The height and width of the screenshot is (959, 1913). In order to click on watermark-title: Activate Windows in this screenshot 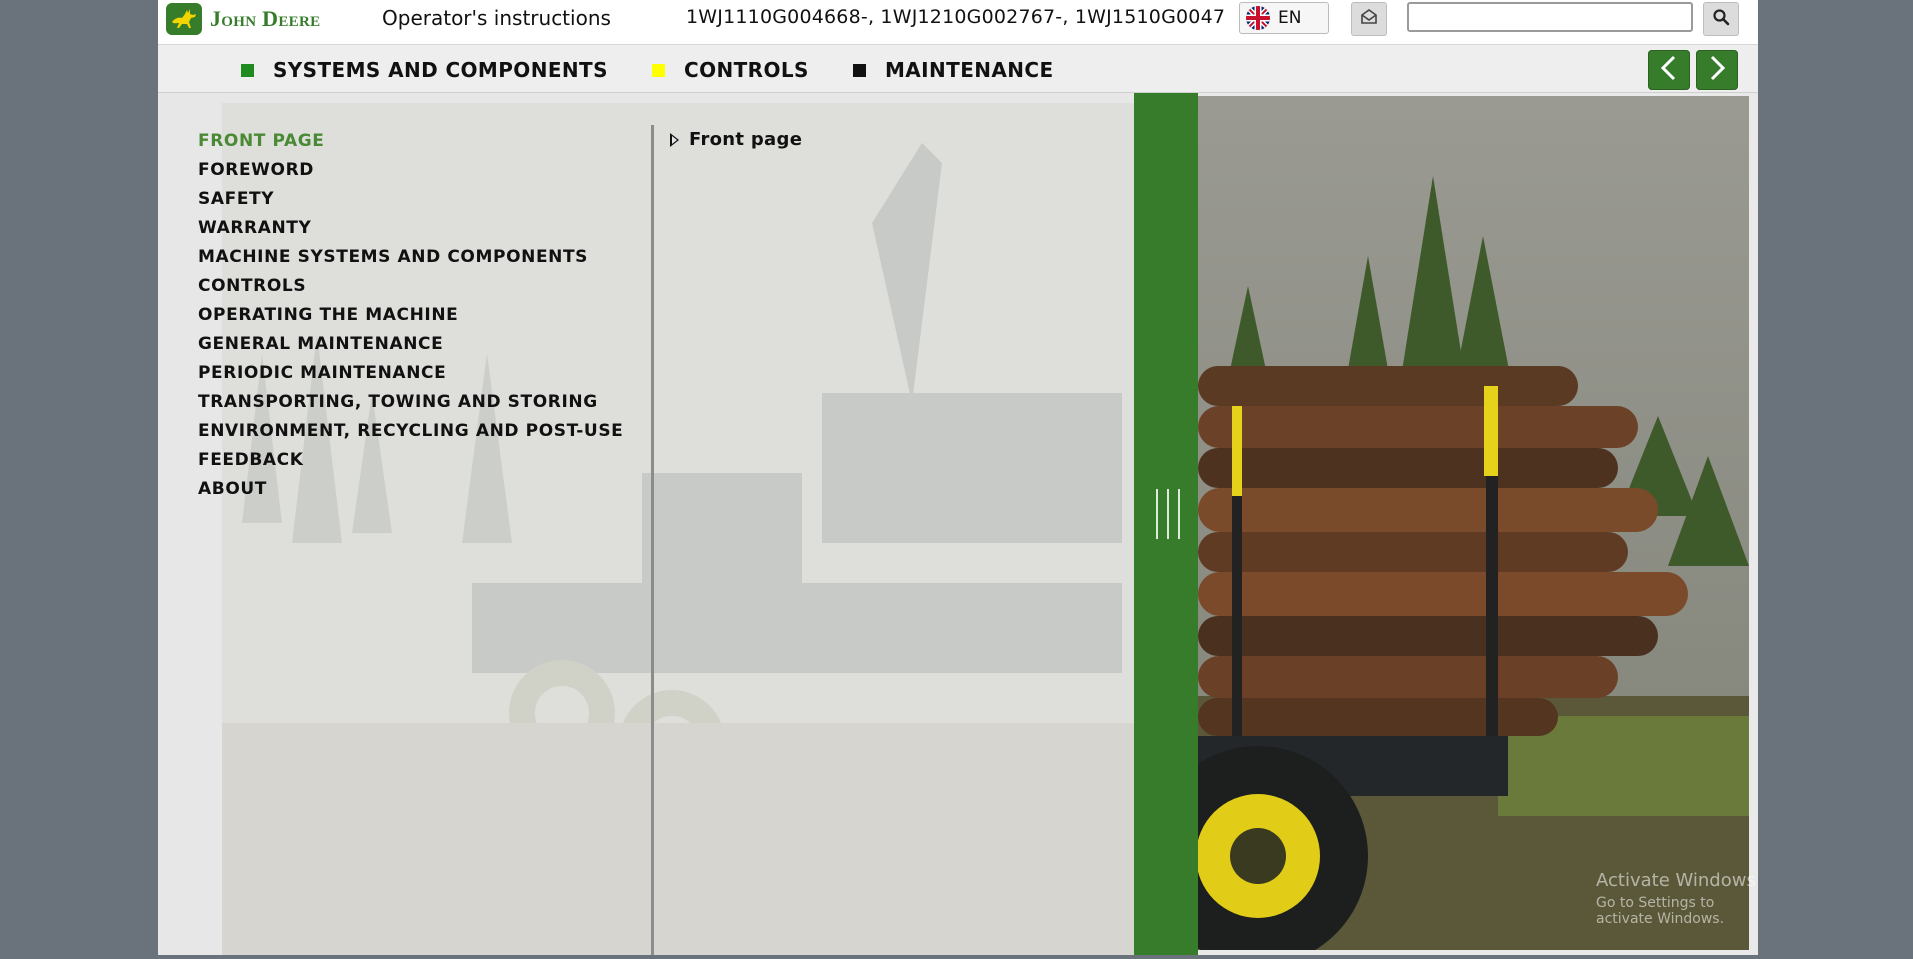, I will do `click(1676, 880)`.